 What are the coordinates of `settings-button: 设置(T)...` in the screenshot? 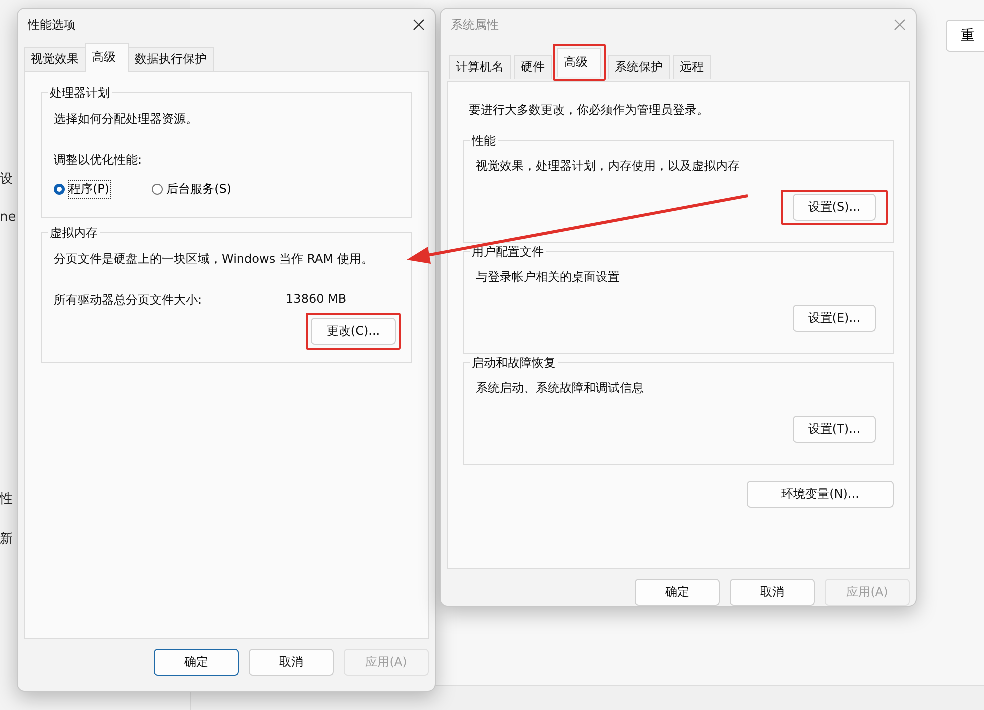 It's located at (834, 429).